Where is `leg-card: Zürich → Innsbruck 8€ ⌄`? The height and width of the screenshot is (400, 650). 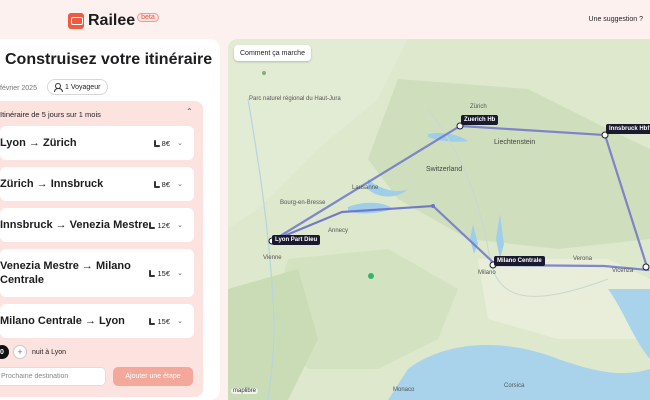 leg-card: Zürich → Innsbruck 8€ ⌄ is located at coordinates (97, 184).